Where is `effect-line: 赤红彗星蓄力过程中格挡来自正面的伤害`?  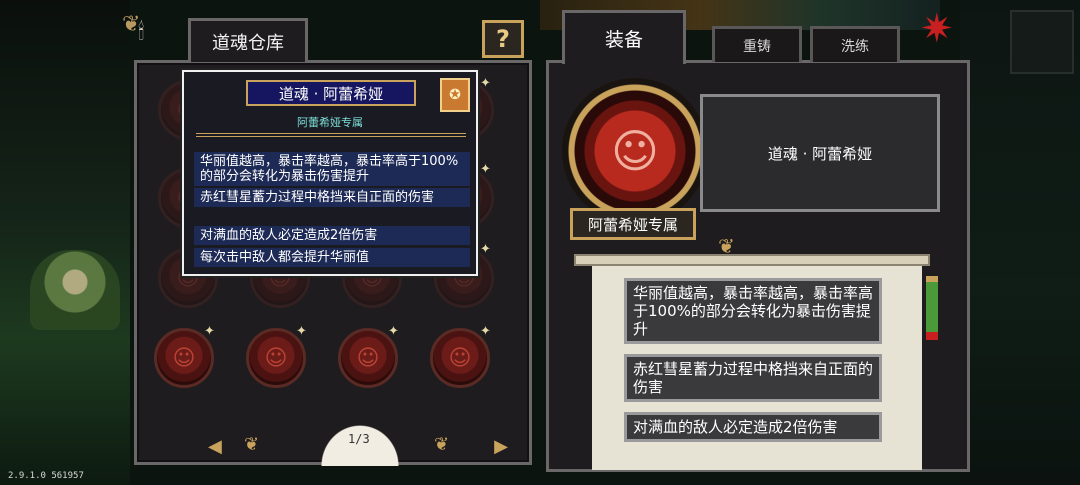 effect-line: 赤红彗星蓄力过程中格挡来自正面的伤害 is located at coordinates (753, 378).